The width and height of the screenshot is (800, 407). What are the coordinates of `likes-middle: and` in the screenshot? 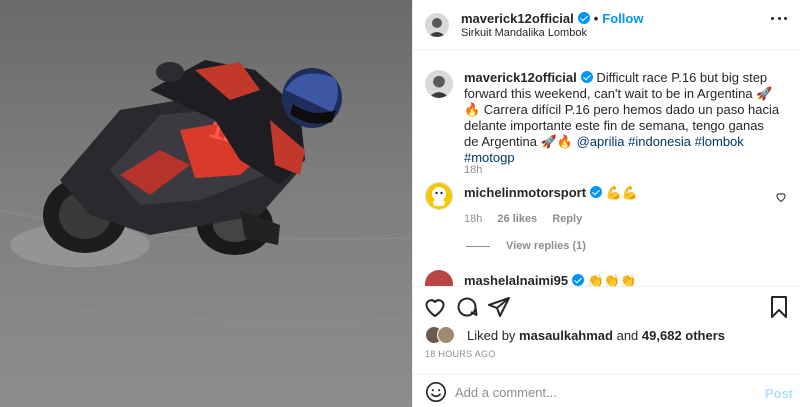 It's located at (627, 335).